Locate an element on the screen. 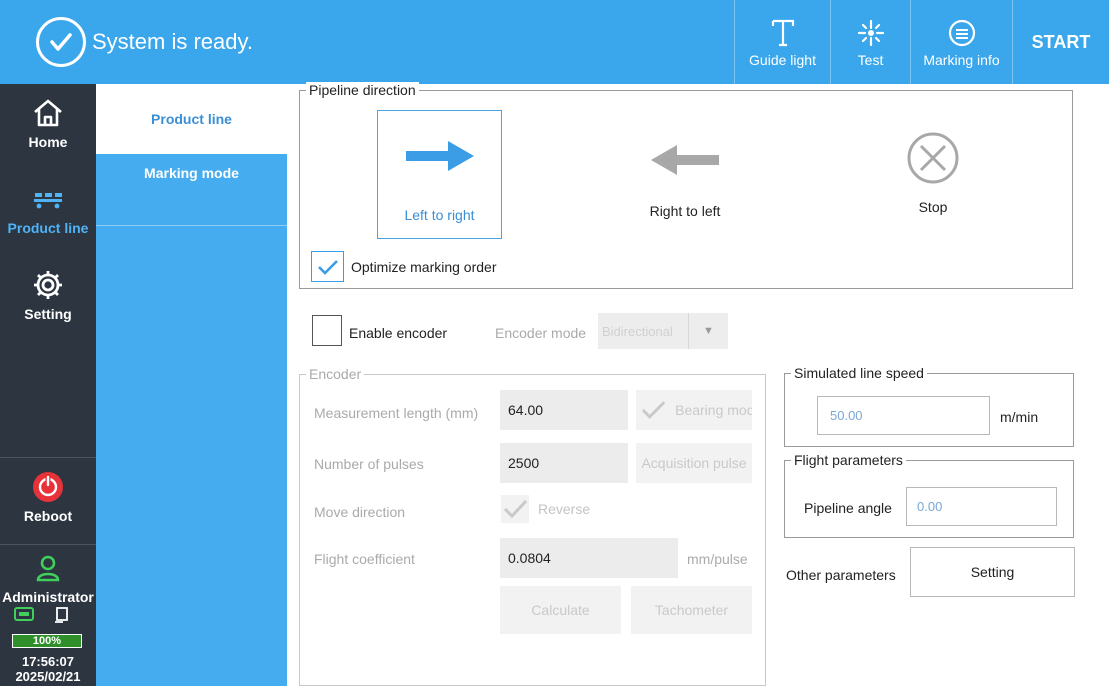 The image size is (1109, 686). acquisition-pulse-button: Acquisition pulse is located at coordinates (694, 463).